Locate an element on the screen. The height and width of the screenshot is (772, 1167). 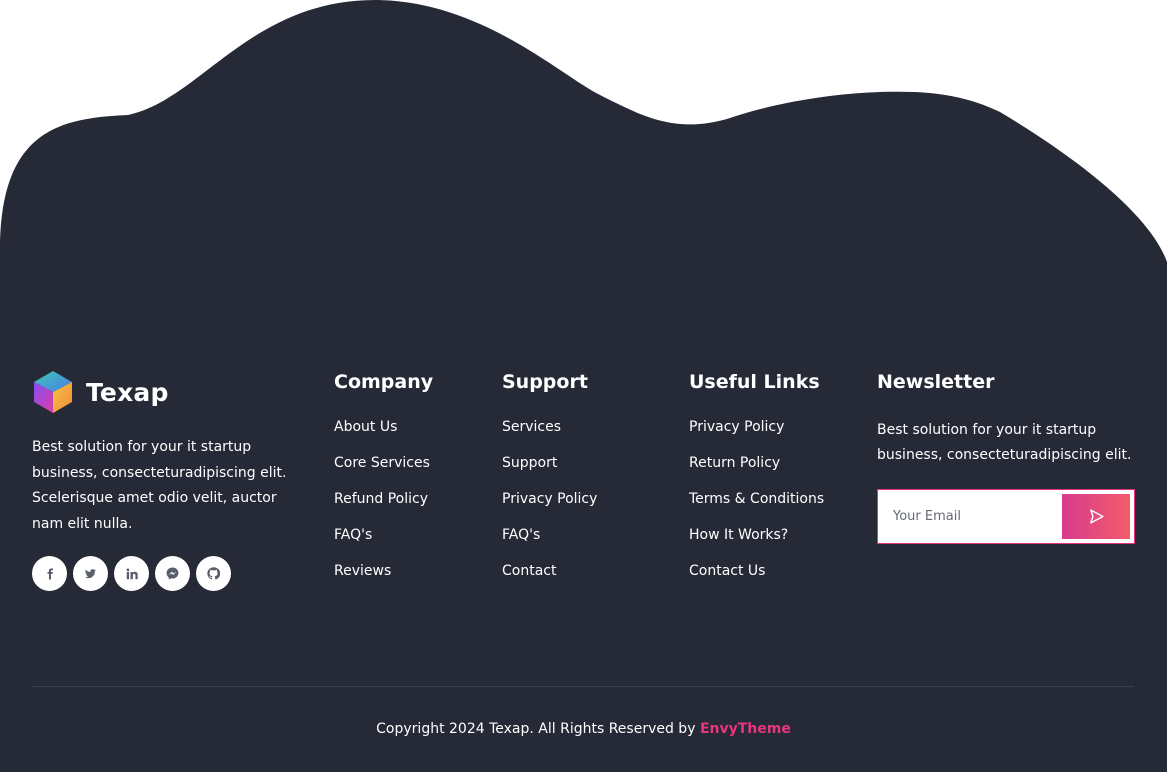
link-terms-conditions: Terms & Conditions is located at coordinates (756, 499).